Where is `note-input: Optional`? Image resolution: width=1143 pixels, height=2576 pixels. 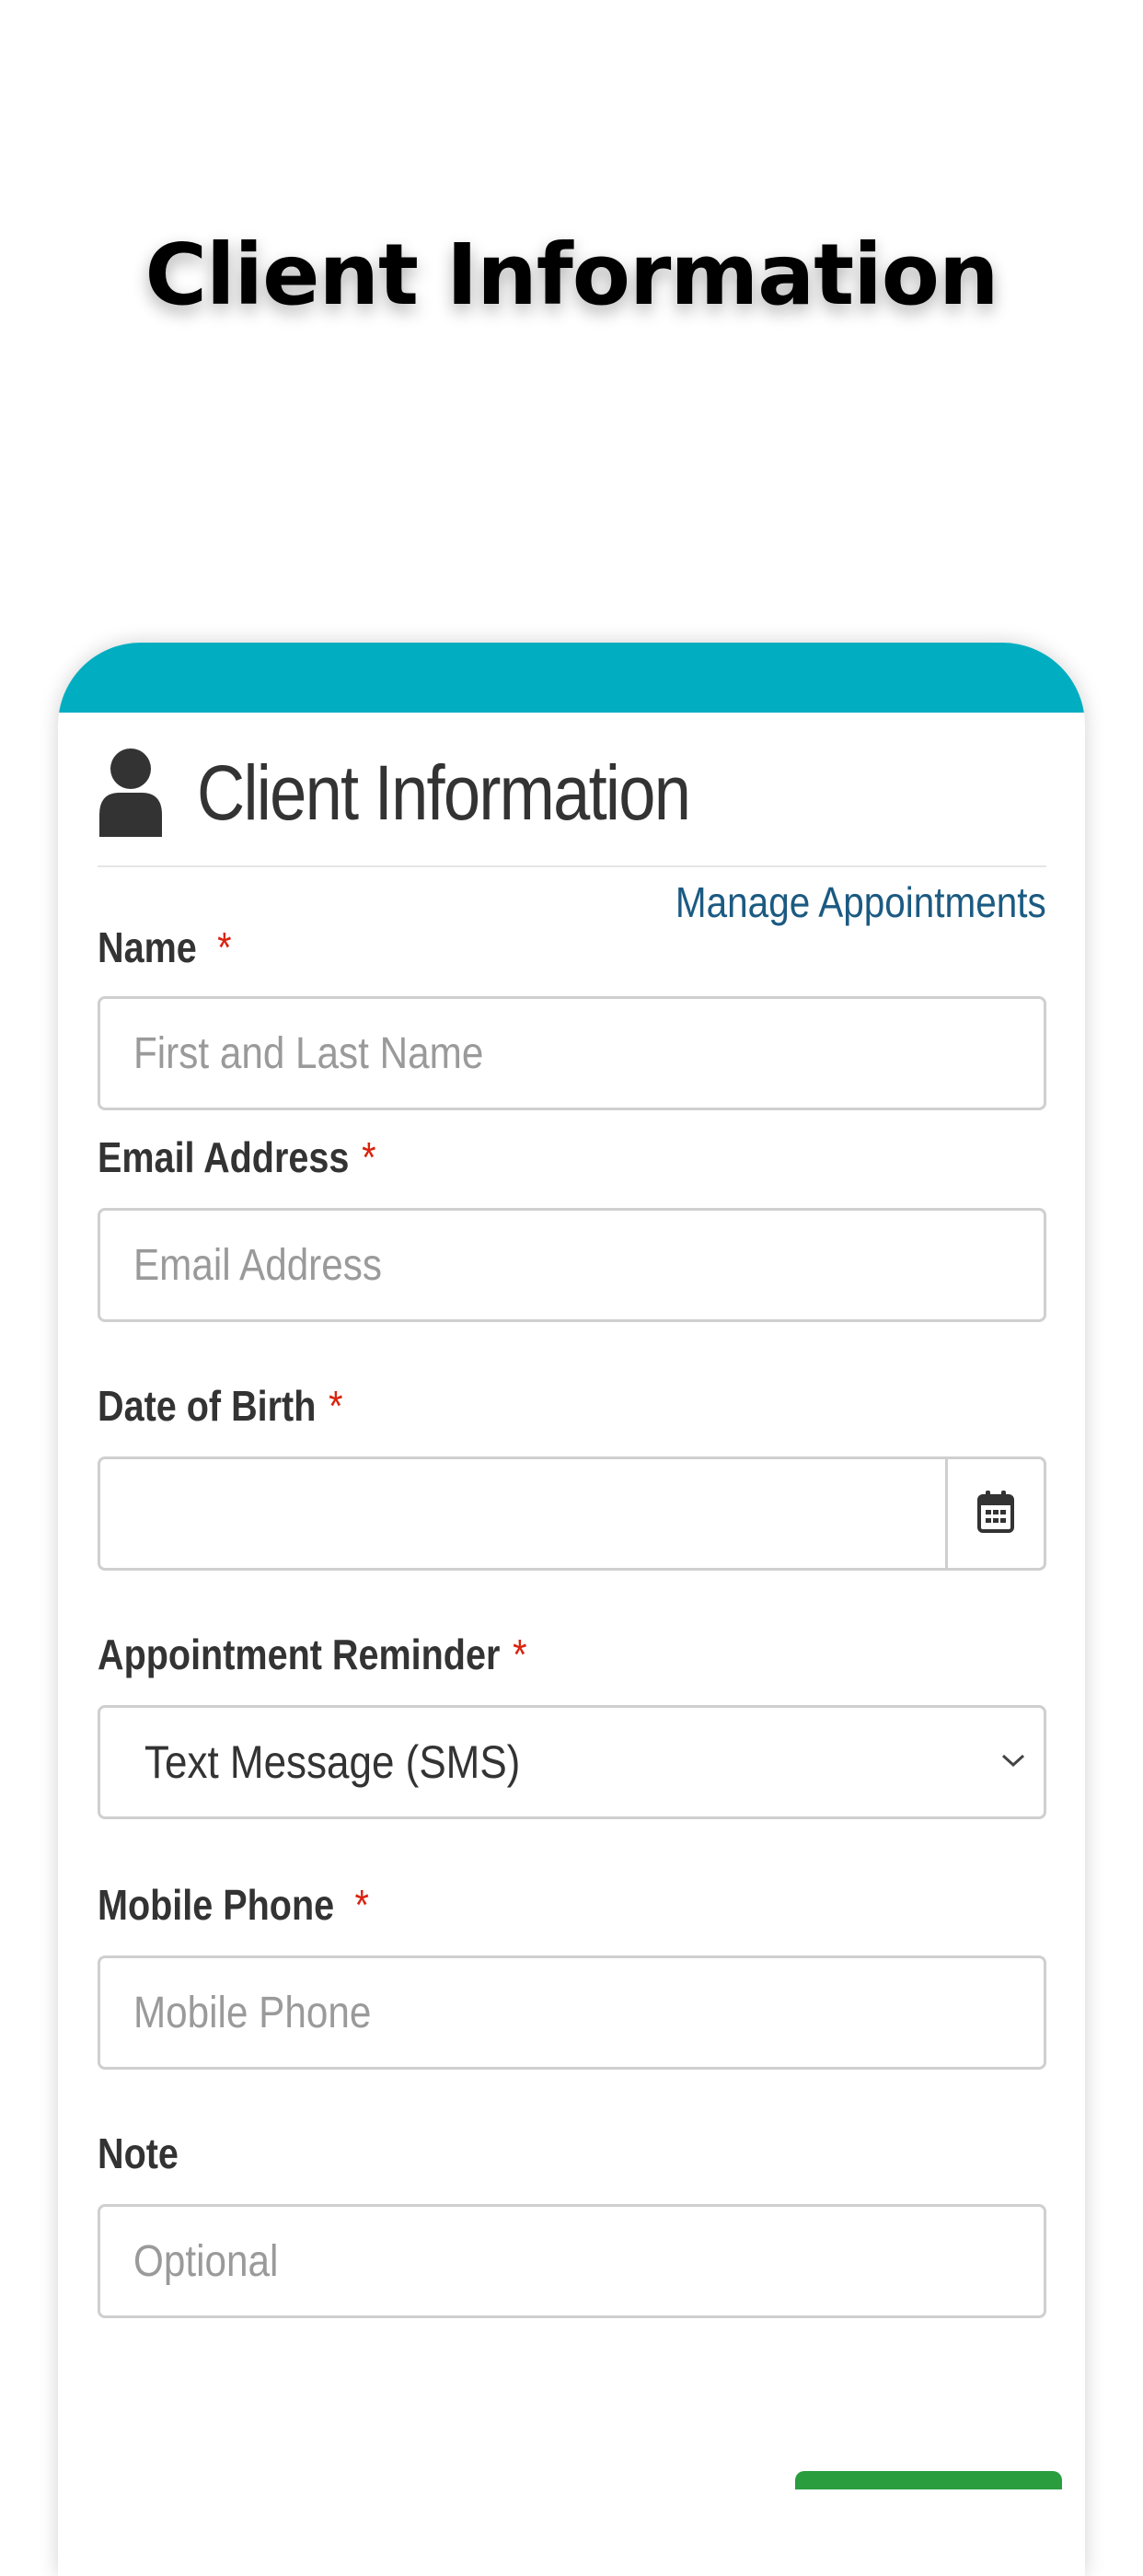
note-input: Optional is located at coordinates (572, 2261).